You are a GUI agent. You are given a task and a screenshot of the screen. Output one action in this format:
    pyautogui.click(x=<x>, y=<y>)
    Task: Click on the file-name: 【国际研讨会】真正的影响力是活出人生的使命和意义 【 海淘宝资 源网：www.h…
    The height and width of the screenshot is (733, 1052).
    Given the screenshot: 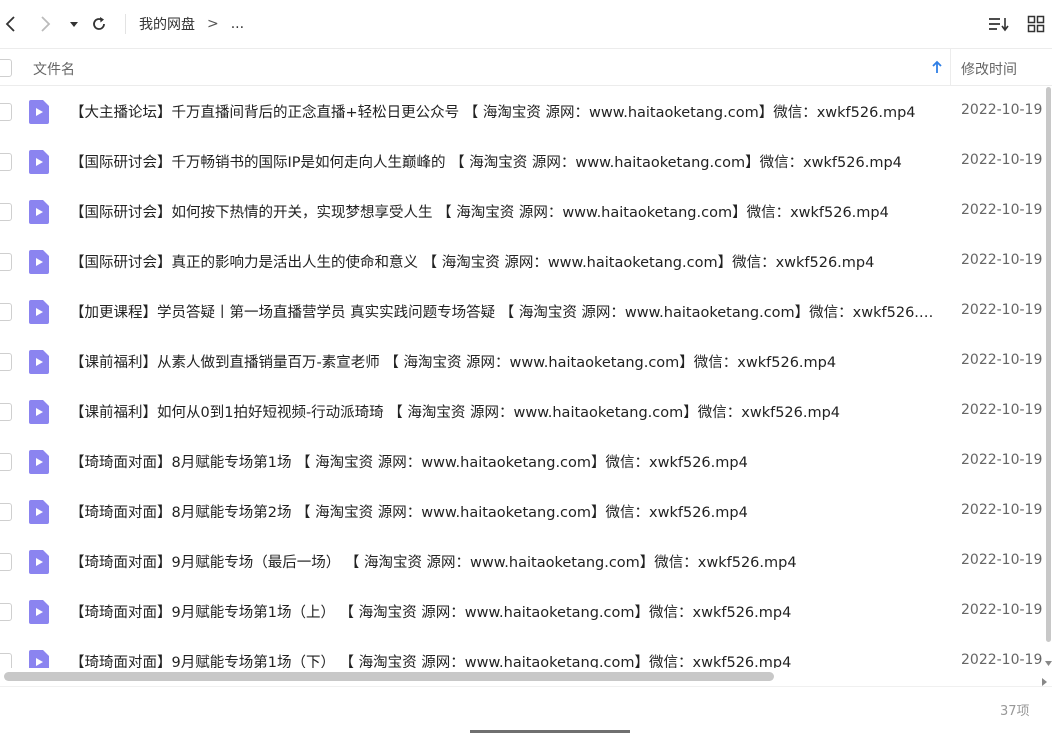 What is the action you would take?
    pyautogui.click(x=505, y=261)
    